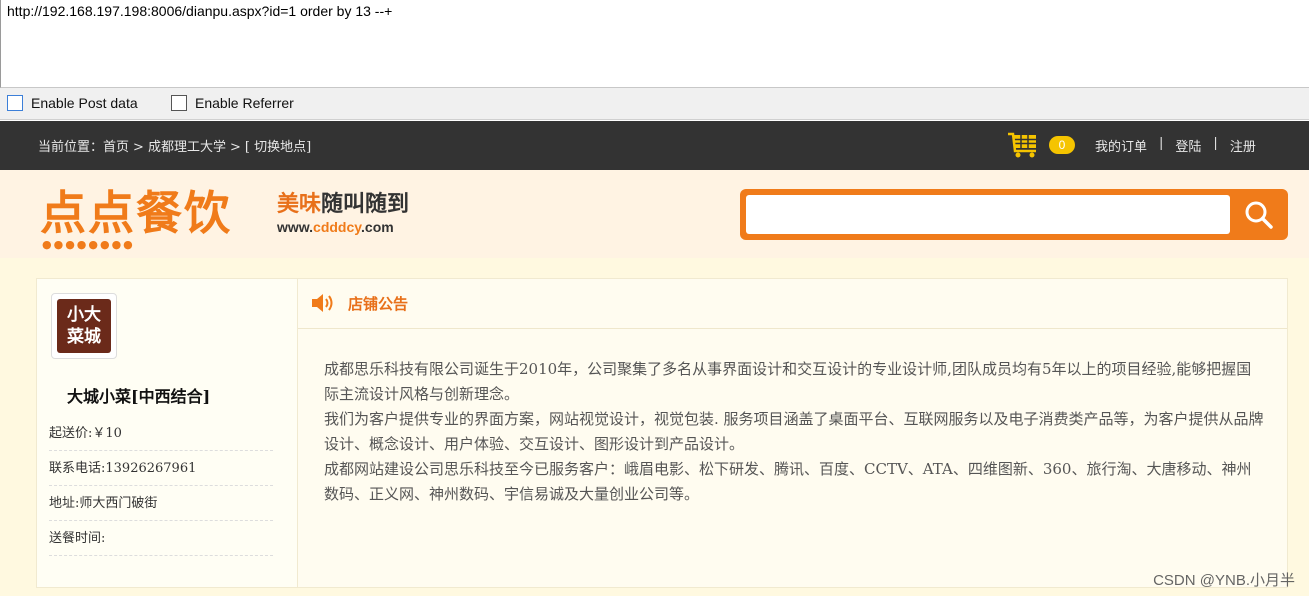  Describe the element at coordinates (337, 227) in the screenshot. I see `domain-name: cdddcy` at that location.